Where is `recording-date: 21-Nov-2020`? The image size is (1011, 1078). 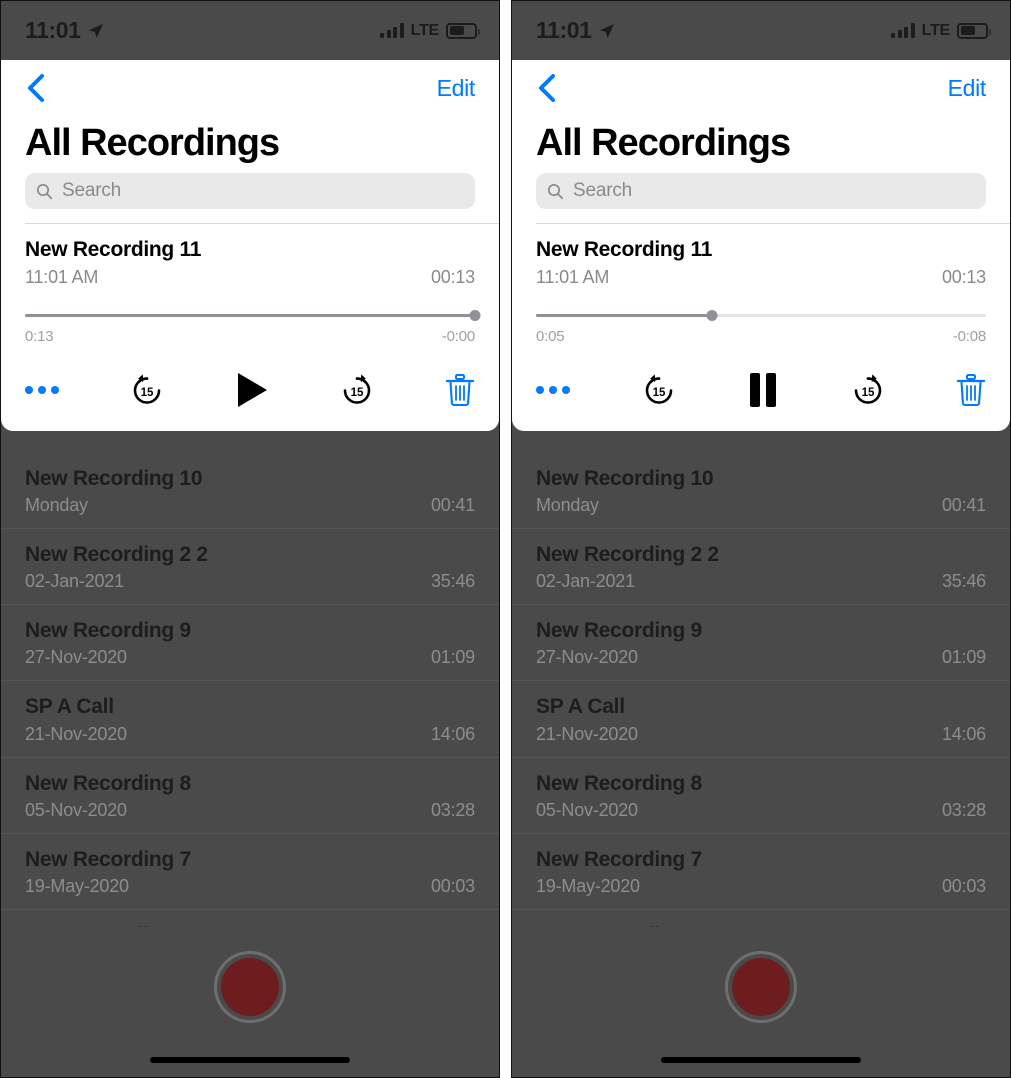
recording-date: 21-Nov-2020 is located at coordinates (587, 733).